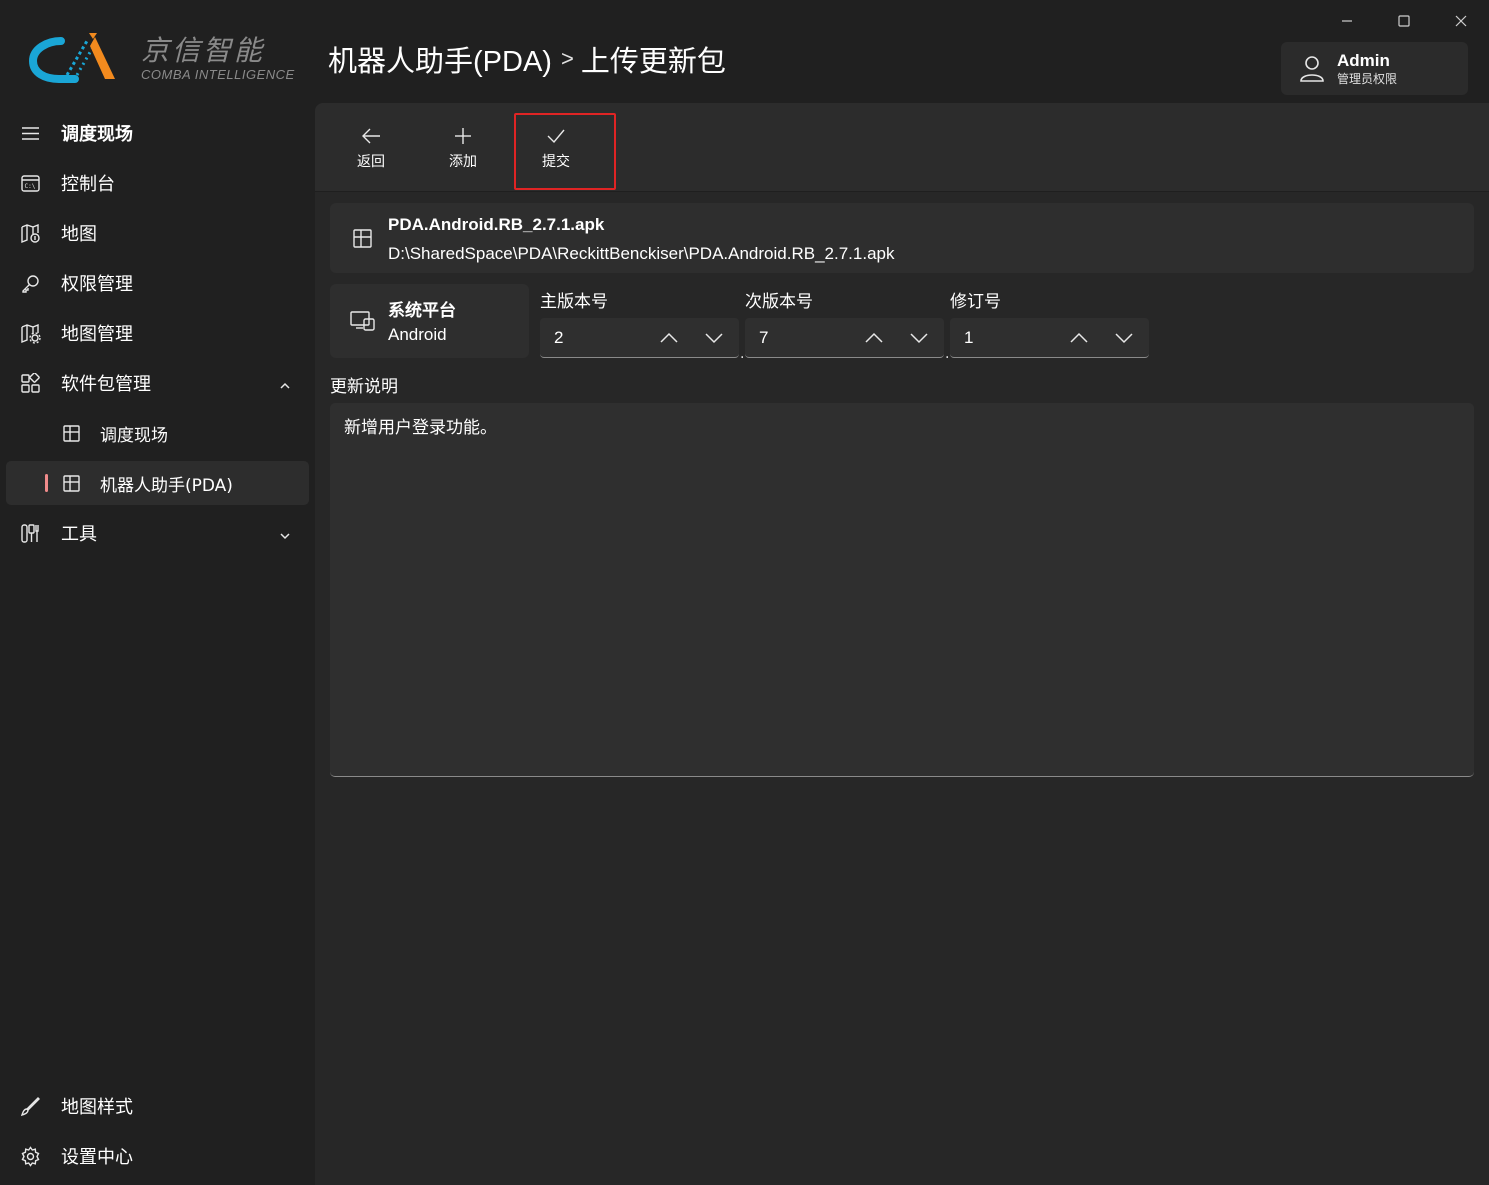 The height and width of the screenshot is (1185, 1489). Describe the element at coordinates (30, 533) in the screenshot. I see `tools-icon` at that location.